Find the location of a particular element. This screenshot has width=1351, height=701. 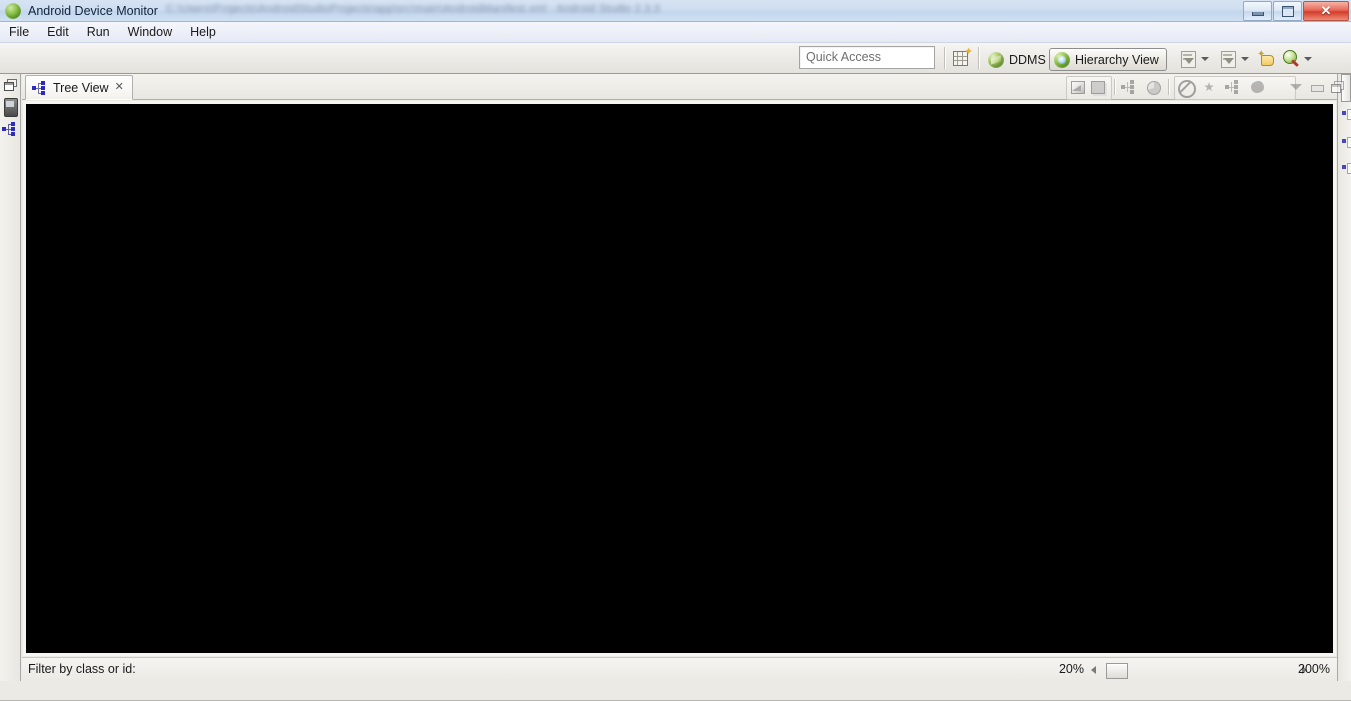

menu-window: Window is located at coordinates (150, 32).